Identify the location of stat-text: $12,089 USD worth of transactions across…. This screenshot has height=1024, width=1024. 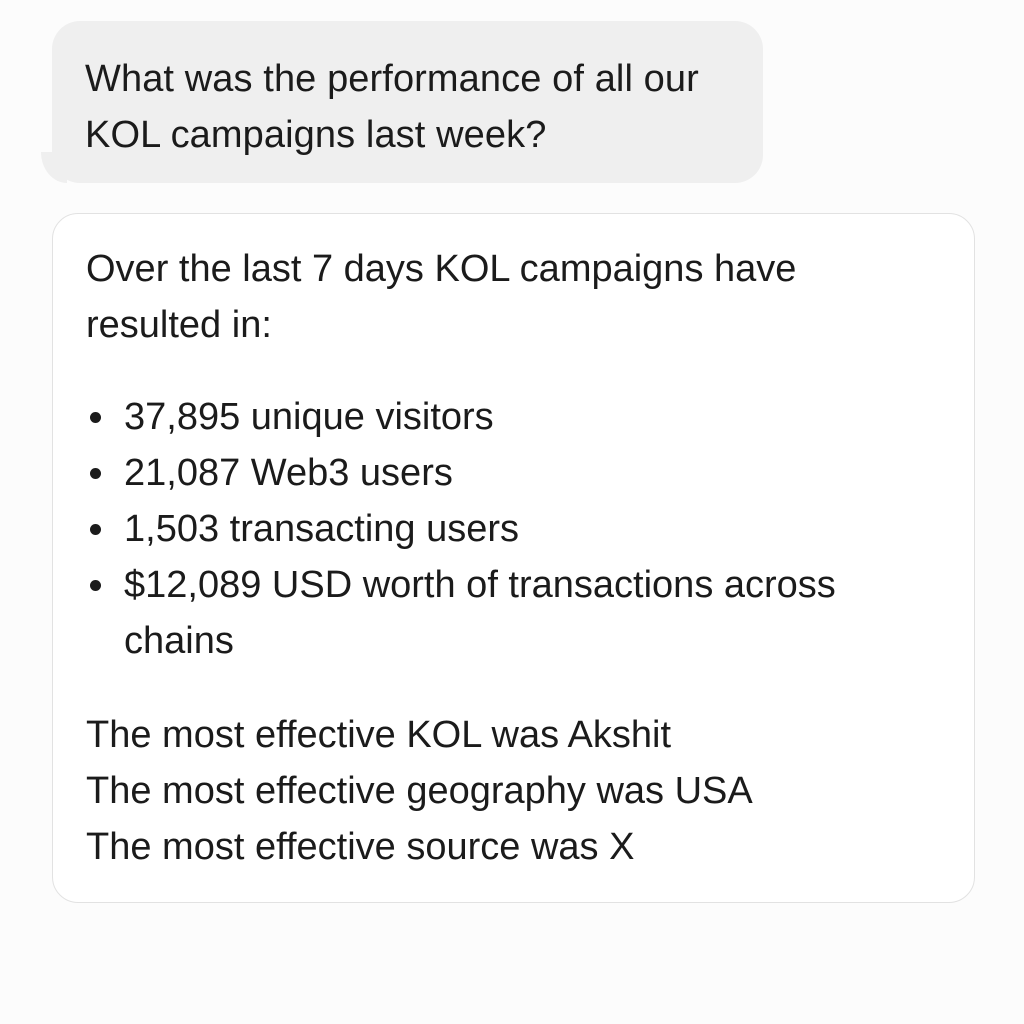
(480, 613).